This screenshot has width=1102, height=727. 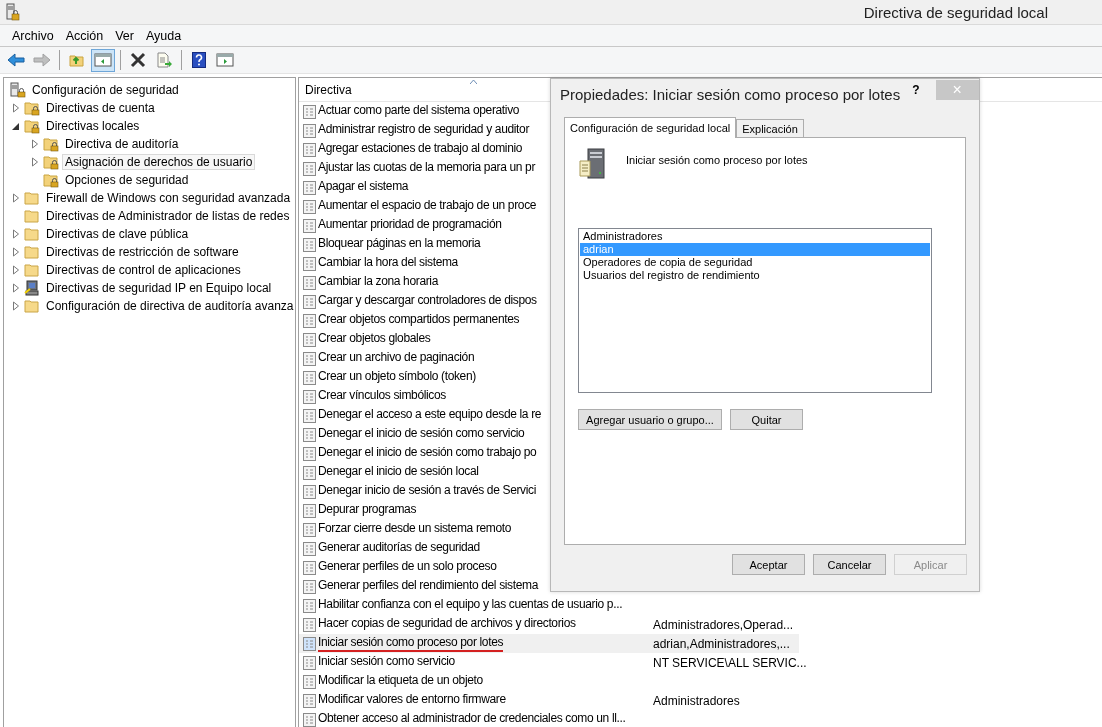 I want to click on policy-name: Actuar como parte del sistema operativo, so click(x=419, y=111).